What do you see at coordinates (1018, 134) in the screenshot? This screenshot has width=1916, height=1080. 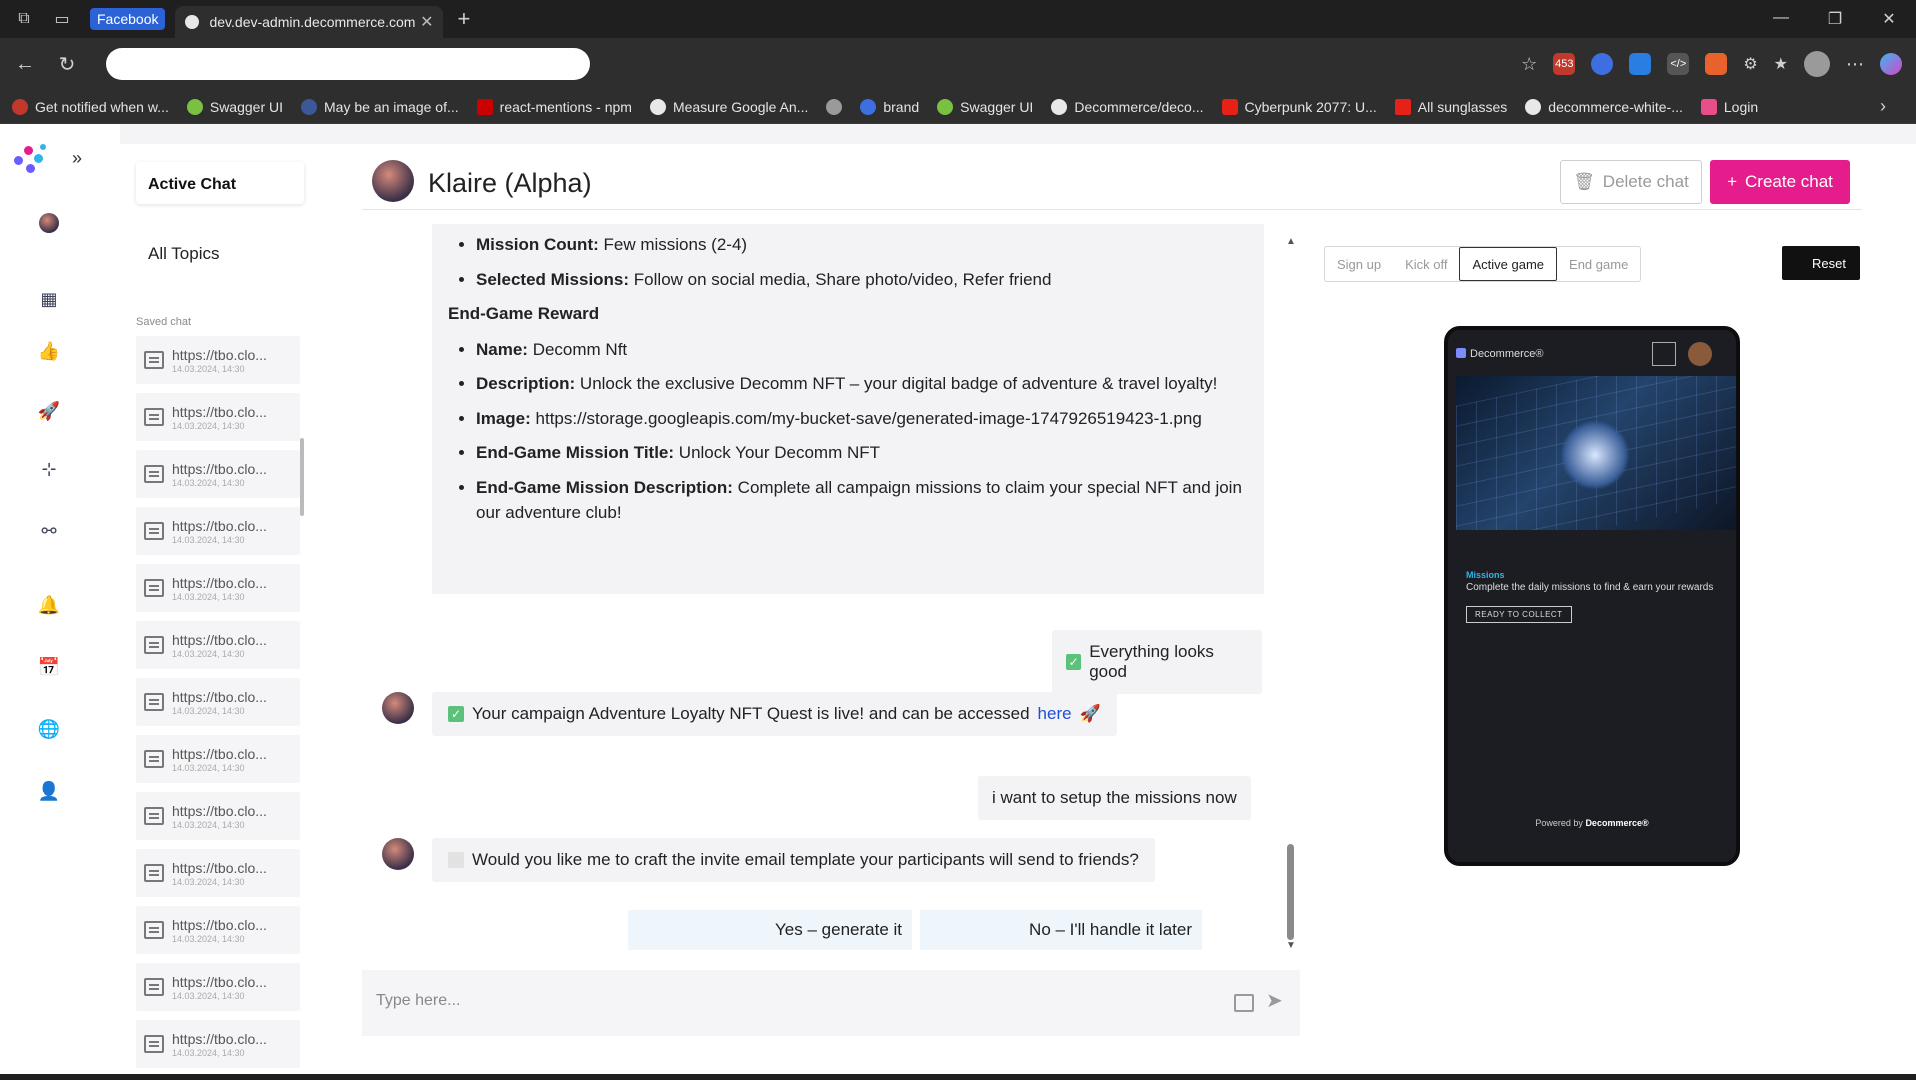 I see `top-strip` at bounding box center [1018, 134].